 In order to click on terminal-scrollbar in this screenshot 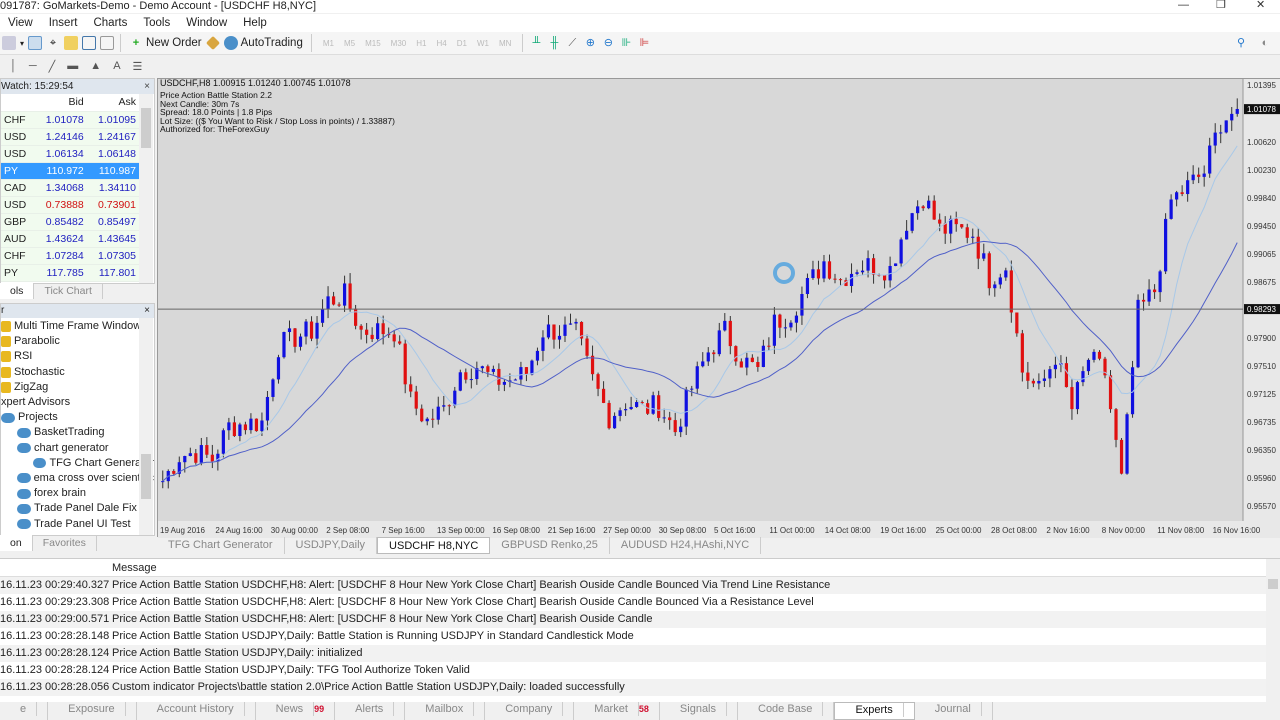, I will do `click(1273, 630)`.